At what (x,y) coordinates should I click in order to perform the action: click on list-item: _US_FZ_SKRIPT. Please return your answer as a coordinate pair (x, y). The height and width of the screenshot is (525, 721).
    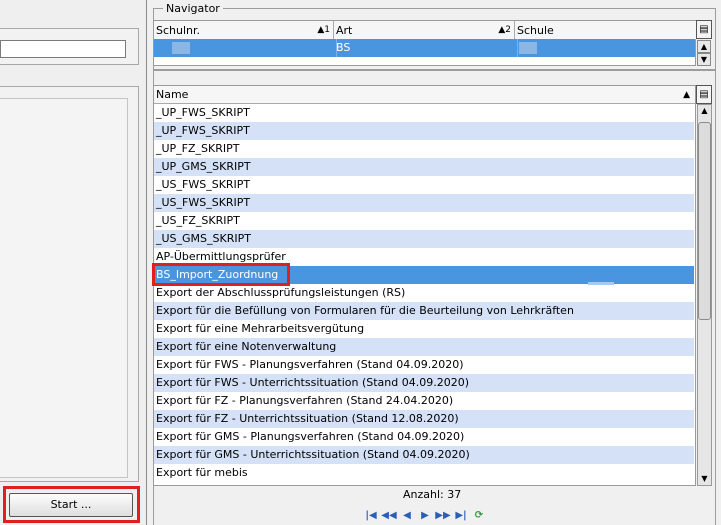
    Looking at the image, I should click on (424, 221).